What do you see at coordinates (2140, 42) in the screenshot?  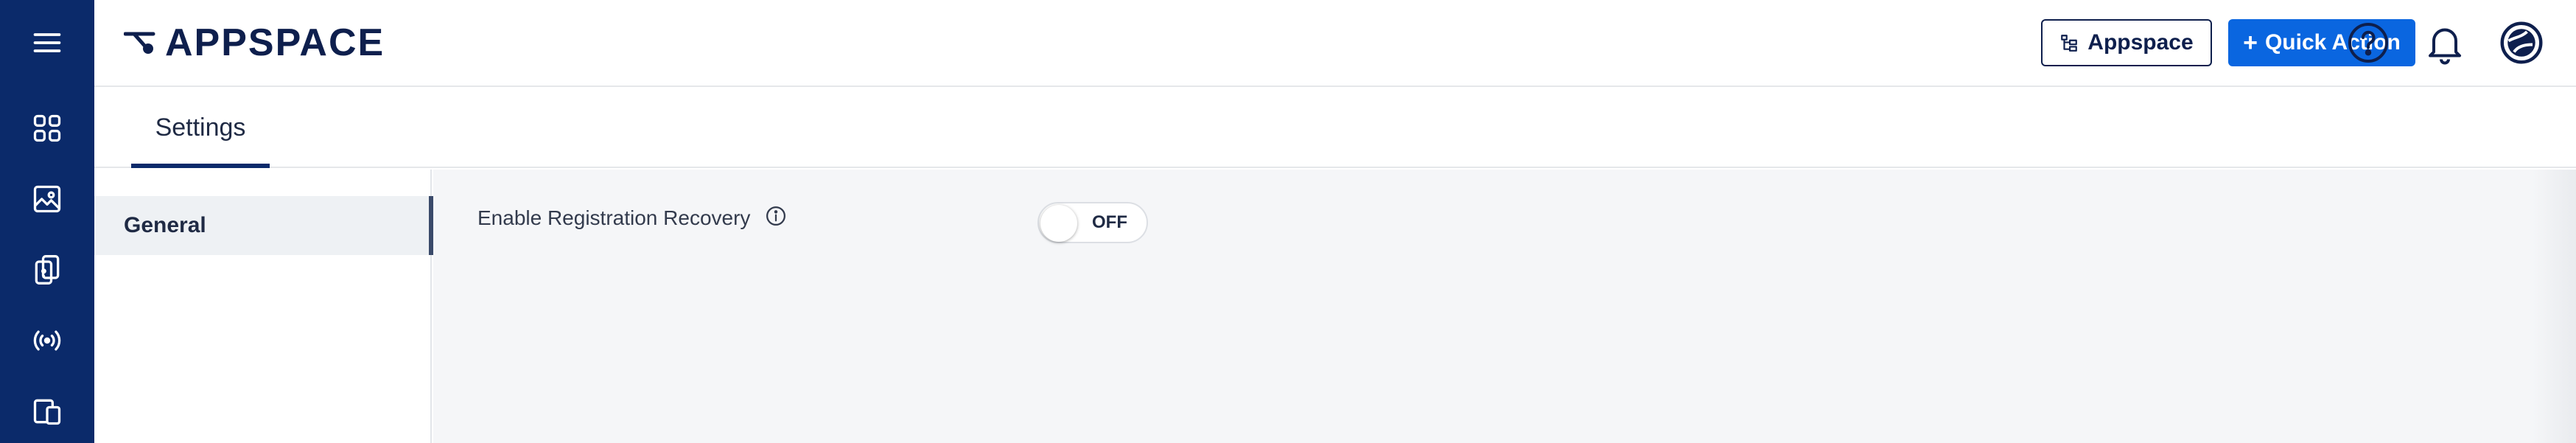 I see `appspace-button-label: Appspace` at bounding box center [2140, 42].